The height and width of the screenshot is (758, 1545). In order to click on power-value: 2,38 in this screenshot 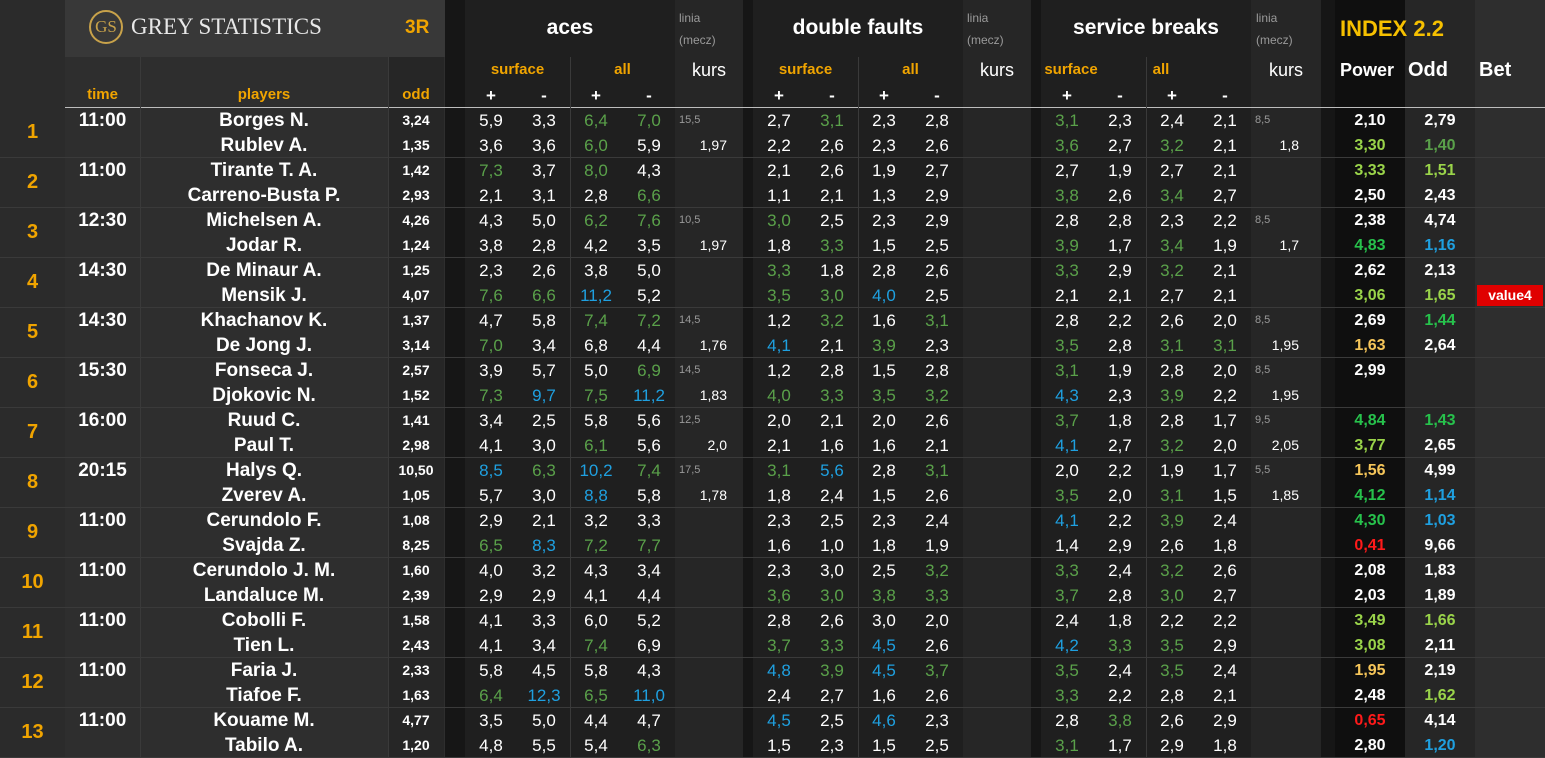, I will do `click(1370, 220)`.